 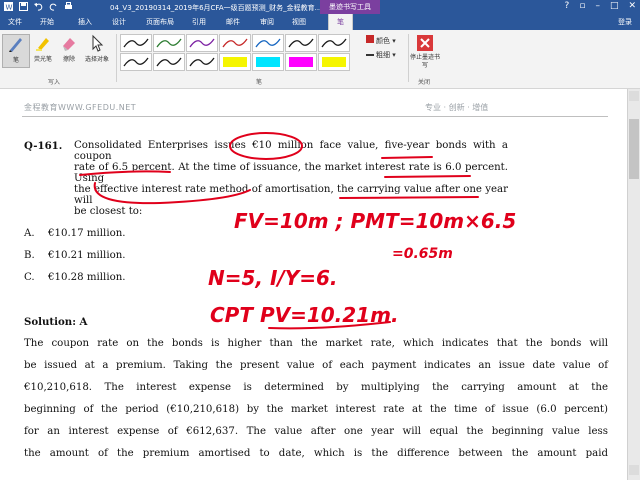 What do you see at coordinates (633, 284) in the screenshot?
I see `vertical-scrollbar` at bounding box center [633, 284].